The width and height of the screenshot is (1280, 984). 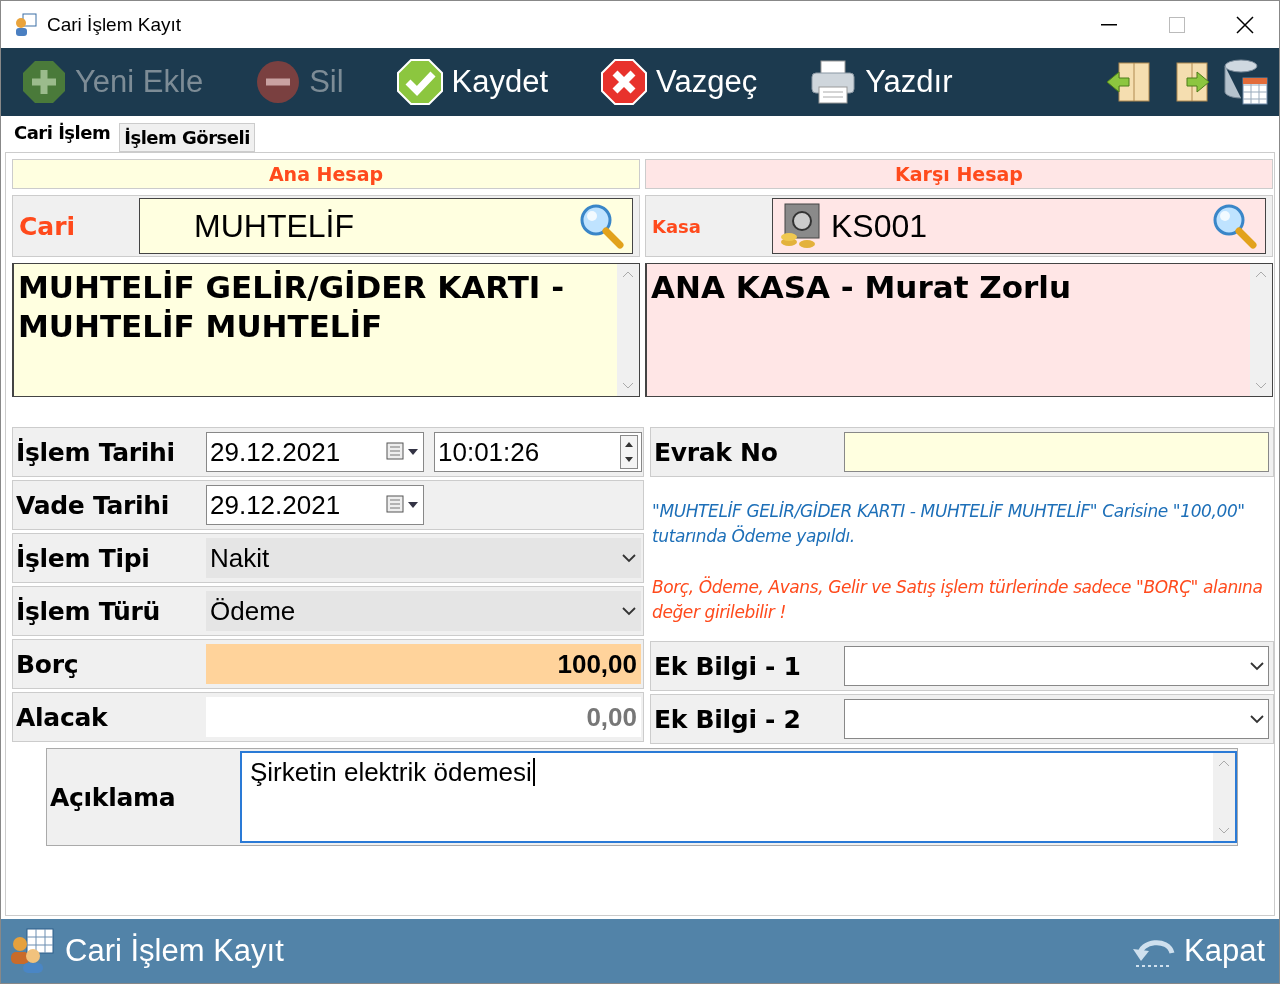 I want to click on footer-title: Cari İşlem Kayıt, so click(x=175, y=951).